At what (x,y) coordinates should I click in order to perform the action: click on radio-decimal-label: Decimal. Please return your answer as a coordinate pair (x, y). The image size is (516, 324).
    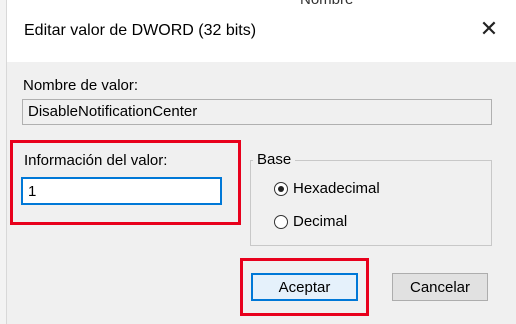
    Looking at the image, I should click on (320, 221).